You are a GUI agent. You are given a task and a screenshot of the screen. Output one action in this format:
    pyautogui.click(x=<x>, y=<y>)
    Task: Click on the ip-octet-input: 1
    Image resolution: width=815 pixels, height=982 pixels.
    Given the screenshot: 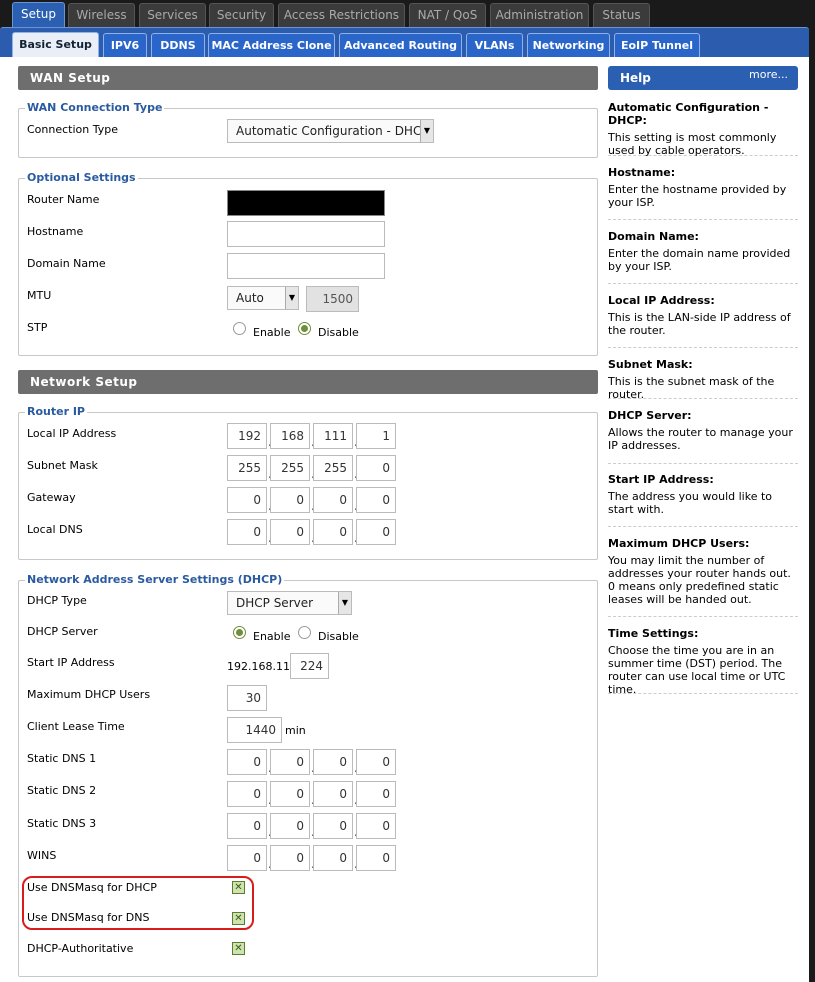 What is the action you would take?
    pyautogui.click(x=376, y=436)
    